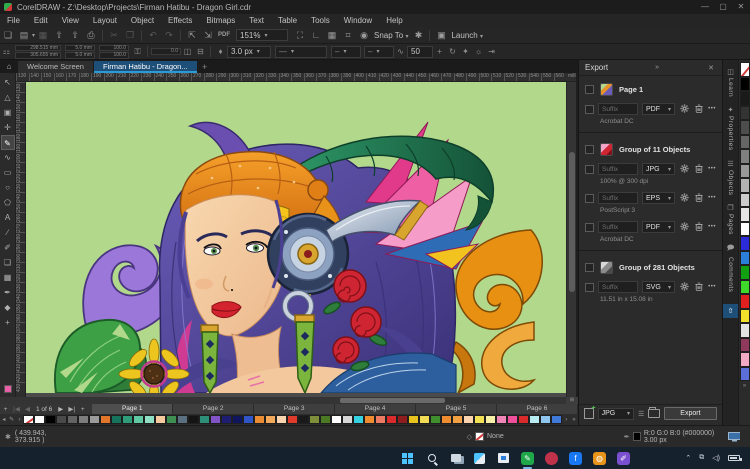  I want to click on menu-object: Object, so click(142, 20).